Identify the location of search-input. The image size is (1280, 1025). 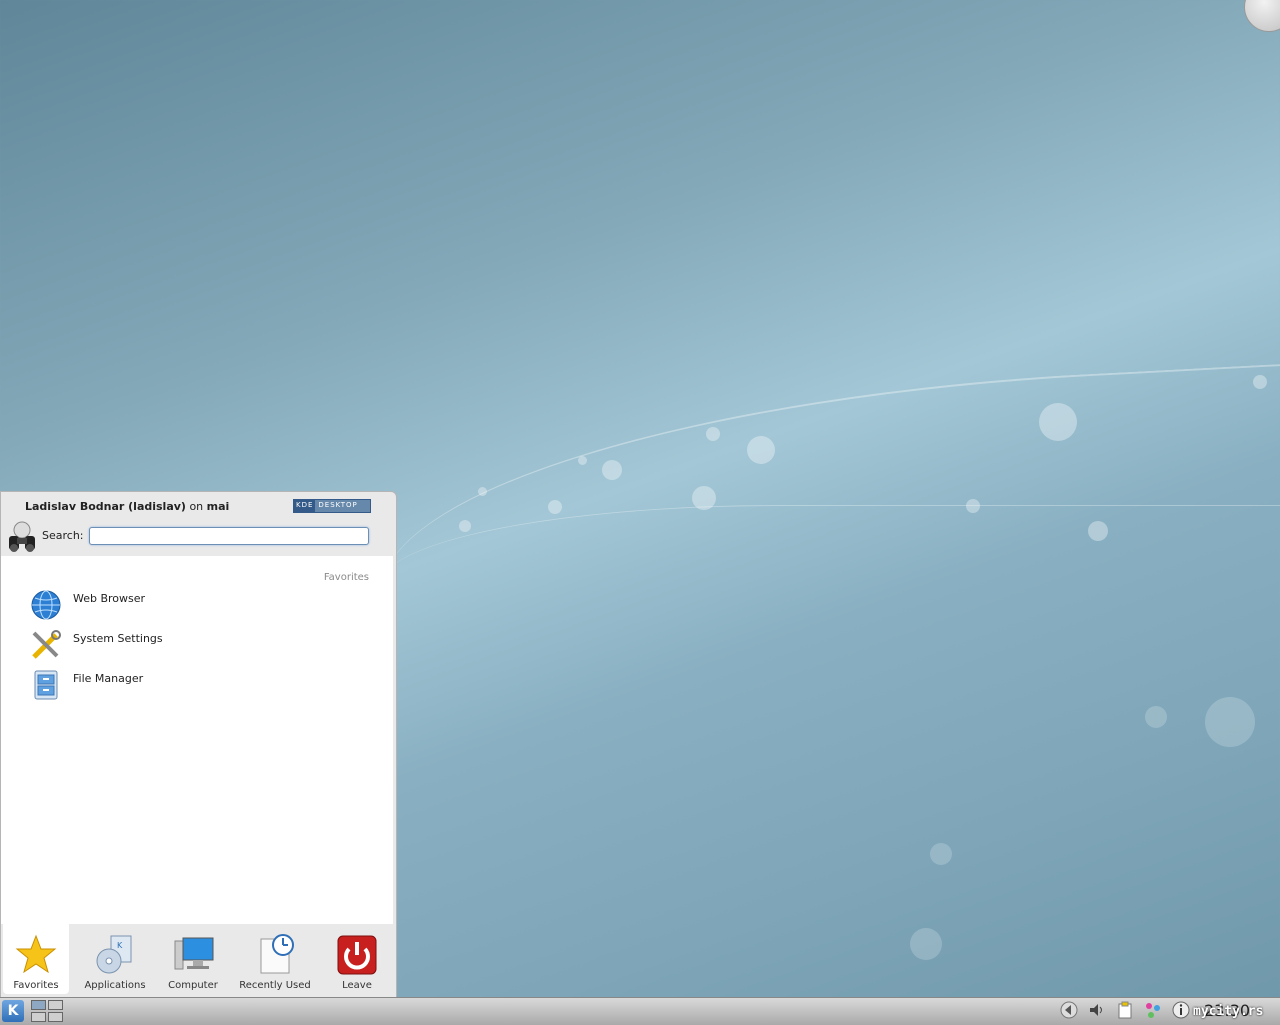
(229, 536).